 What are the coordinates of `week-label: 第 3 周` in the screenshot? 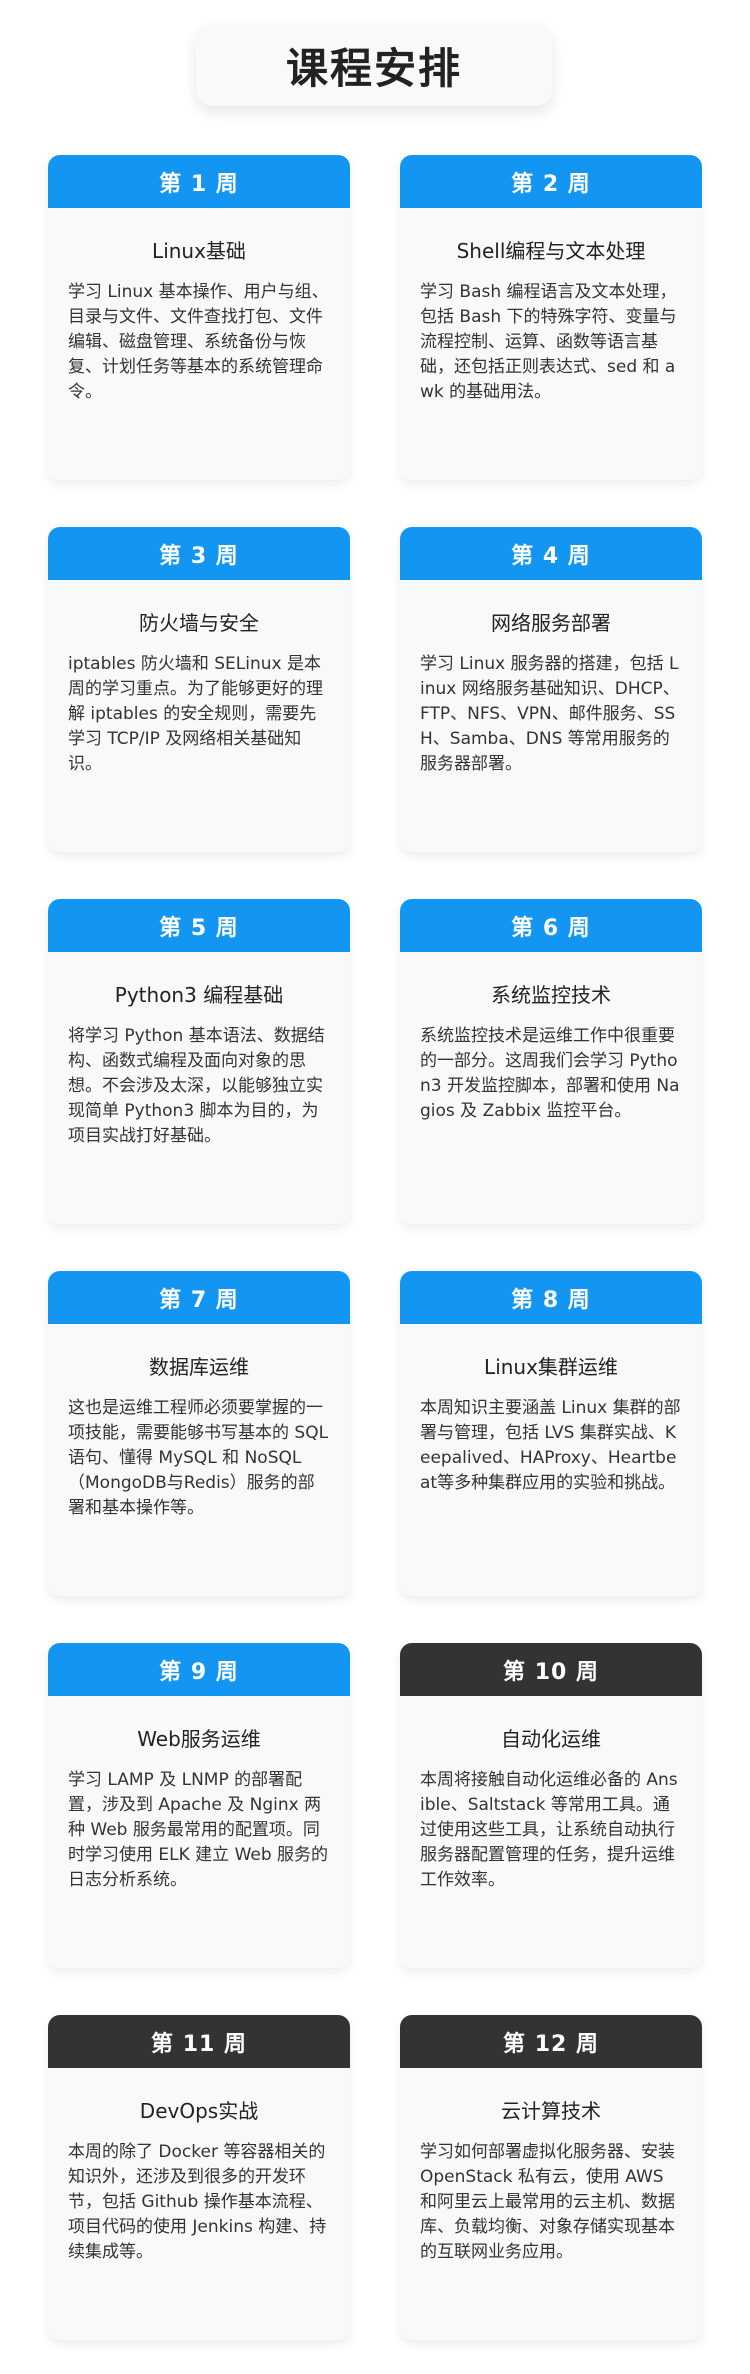 It's located at (199, 553).